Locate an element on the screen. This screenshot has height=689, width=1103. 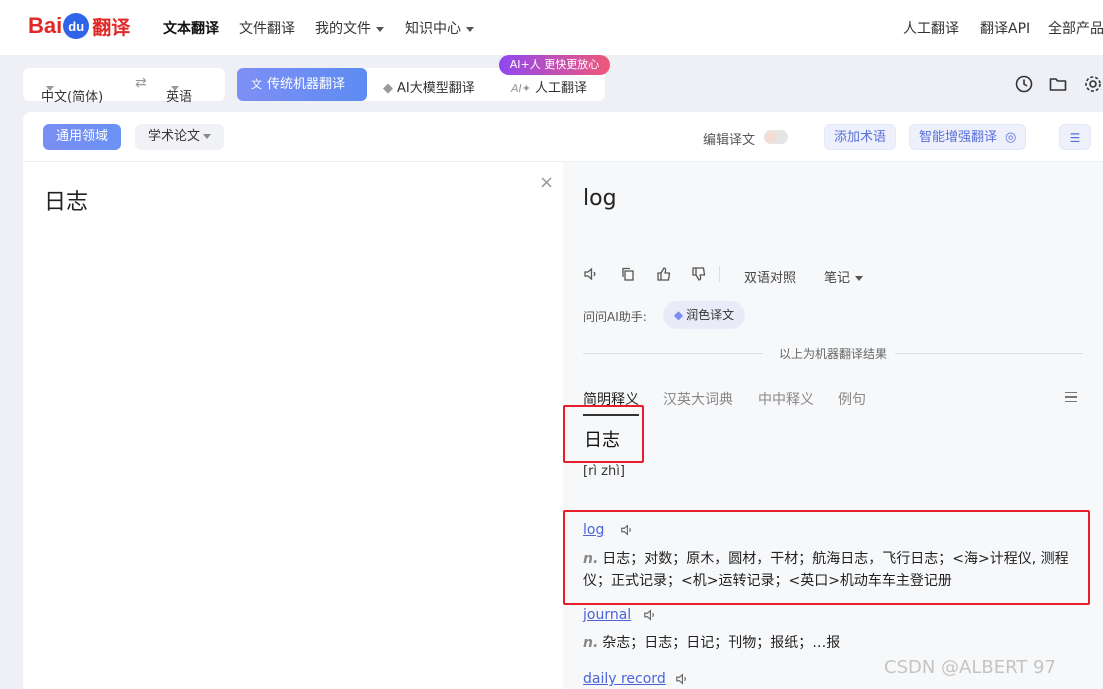
add-terms-button: 添加术语 is located at coordinates (860, 137).